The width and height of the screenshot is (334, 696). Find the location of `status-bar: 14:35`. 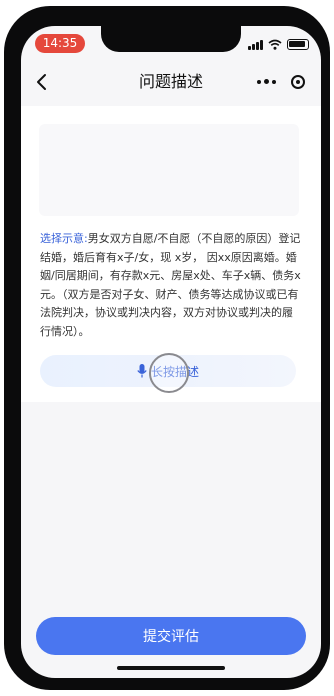

status-bar: 14:35 is located at coordinates (171, 44).